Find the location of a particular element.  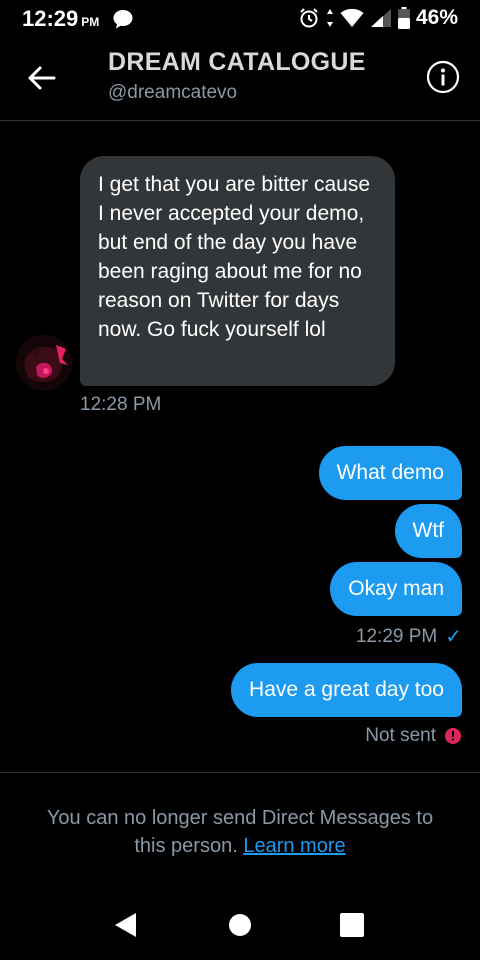

avatar is located at coordinates (44, 363).